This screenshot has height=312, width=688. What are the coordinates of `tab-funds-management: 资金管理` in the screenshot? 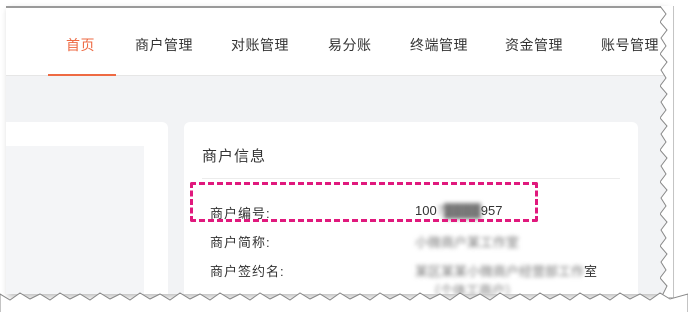 It's located at (534, 45).